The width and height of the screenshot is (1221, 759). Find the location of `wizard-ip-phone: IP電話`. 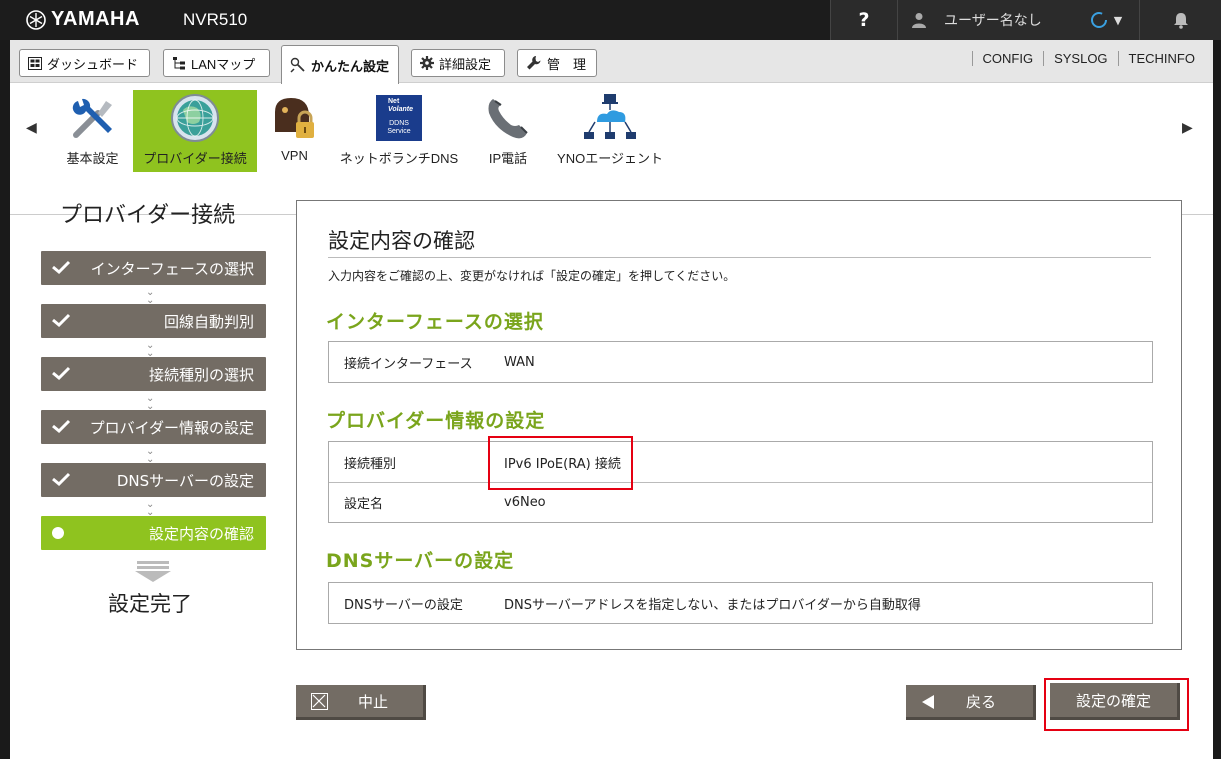

wizard-ip-phone: IP電話 is located at coordinates (508, 131).